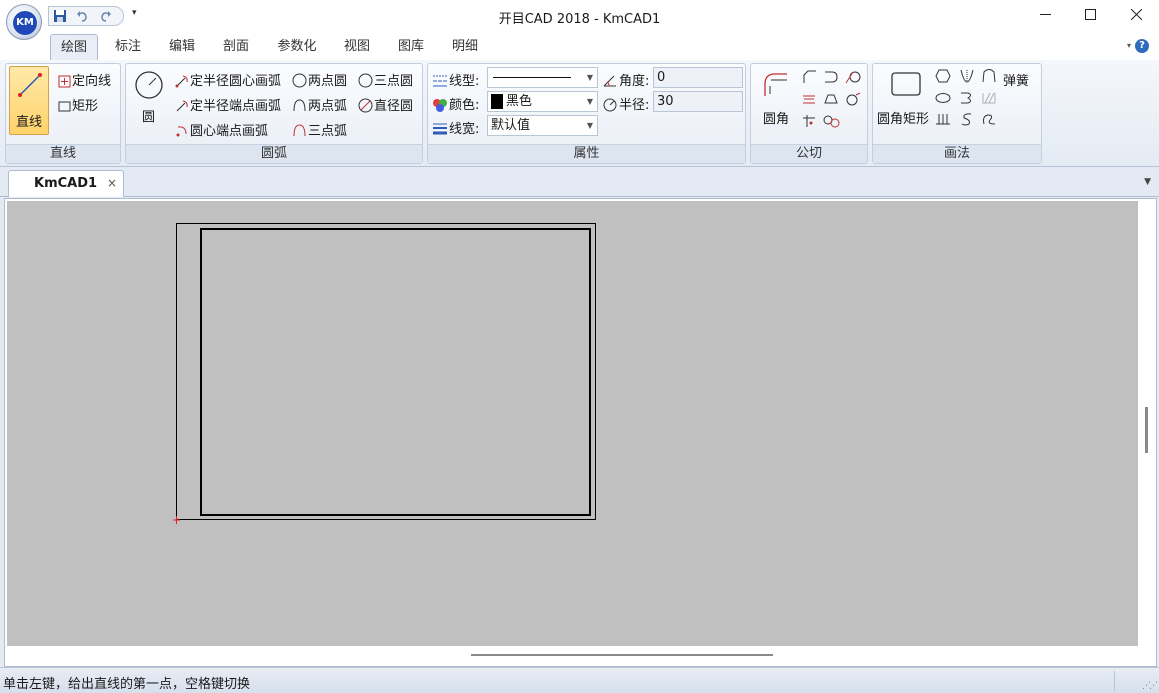 The image size is (1159, 693). I want to click on three-point-circle-icon, so click(365, 80).